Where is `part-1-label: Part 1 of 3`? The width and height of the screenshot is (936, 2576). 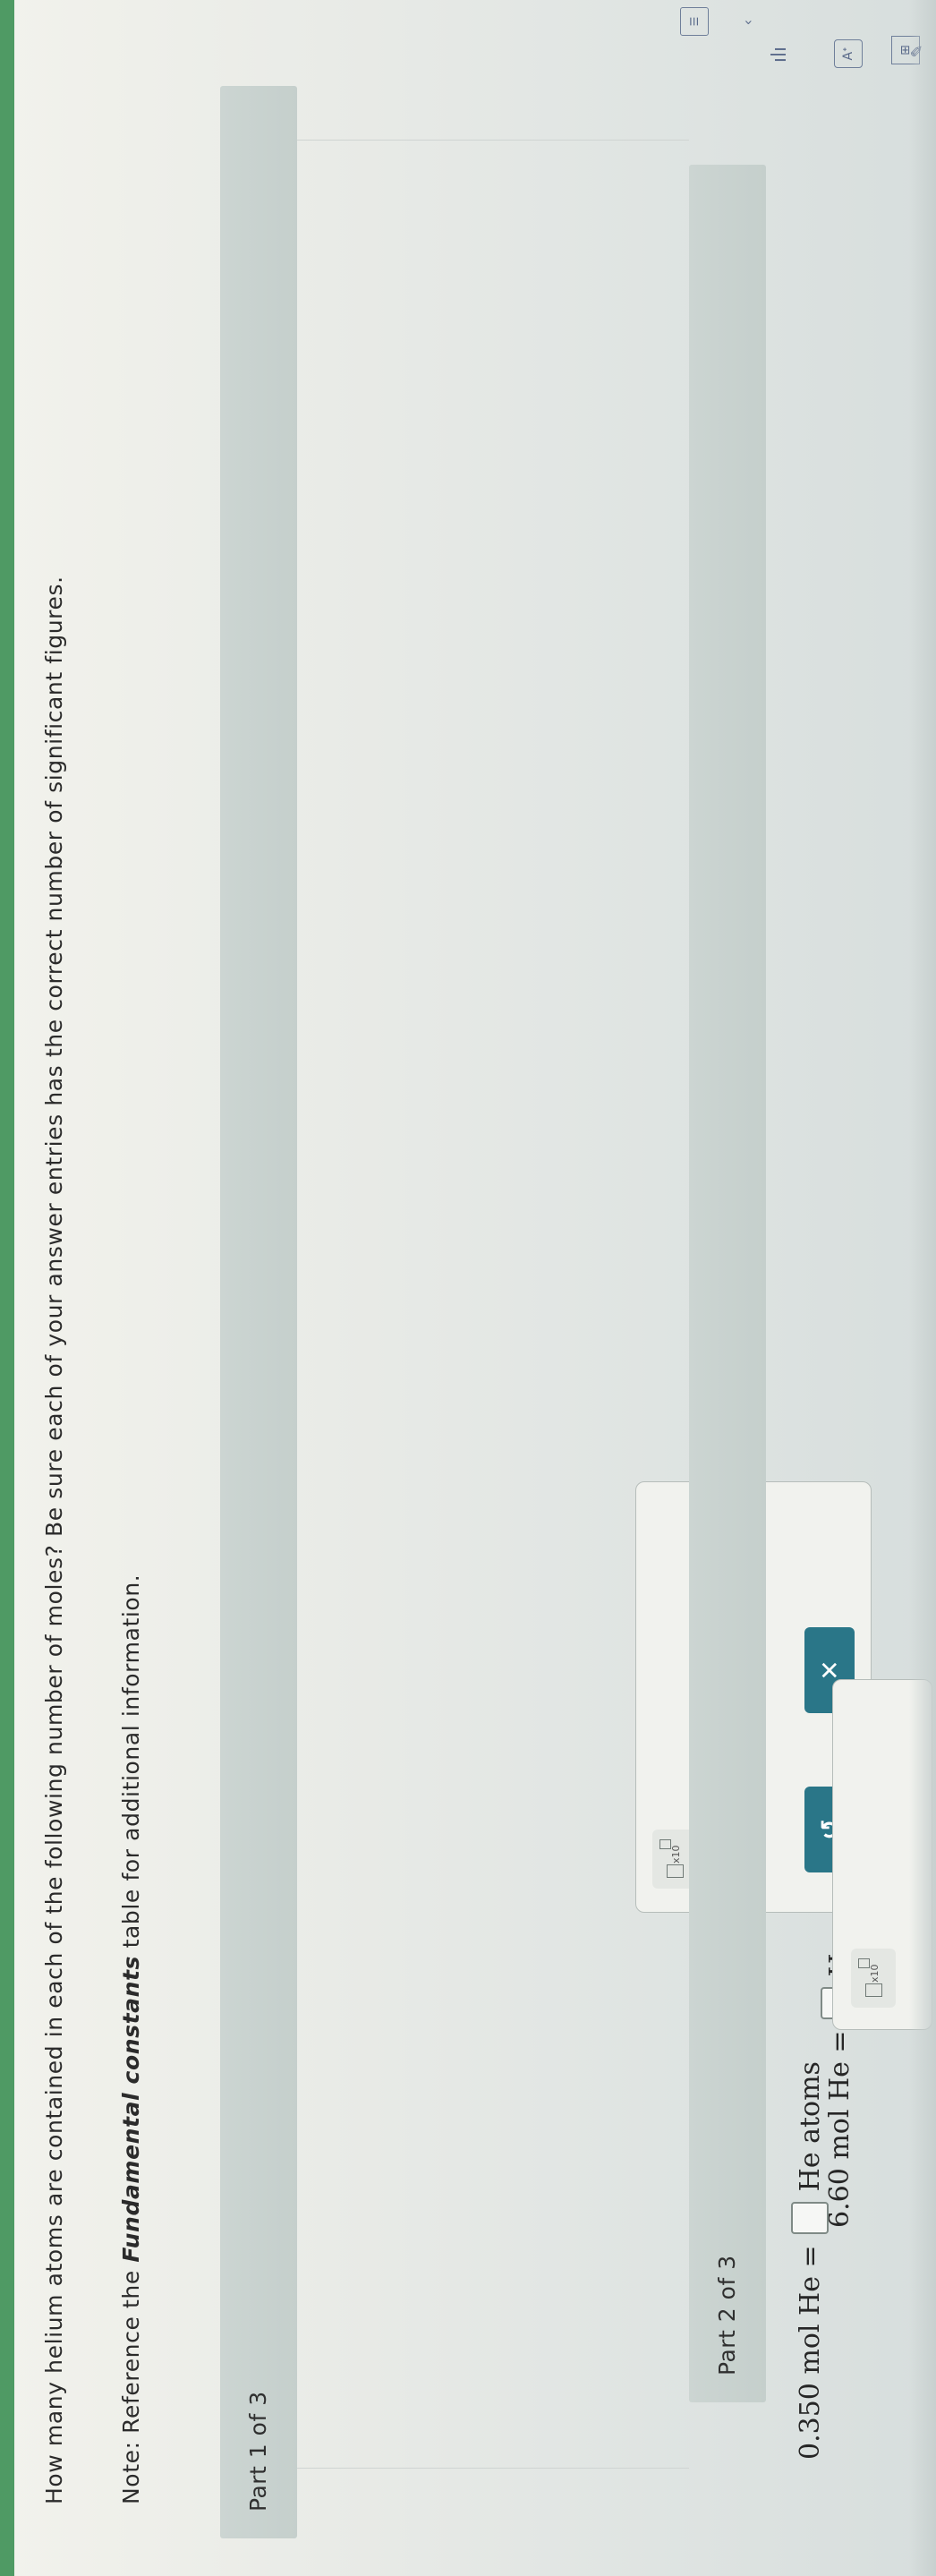 part-1-label: Part 1 of 3 is located at coordinates (258, 2451).